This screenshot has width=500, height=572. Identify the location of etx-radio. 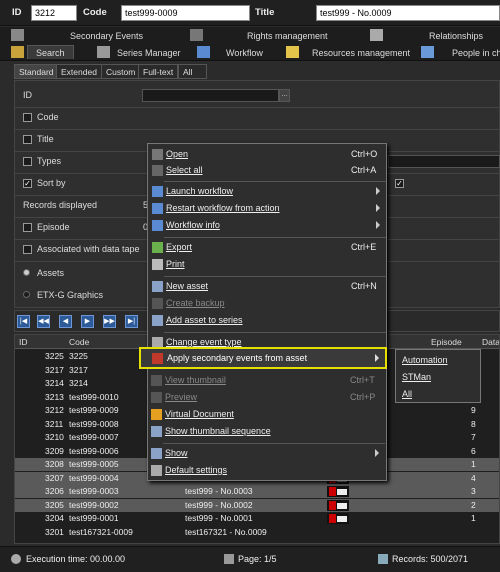
(26, 294).